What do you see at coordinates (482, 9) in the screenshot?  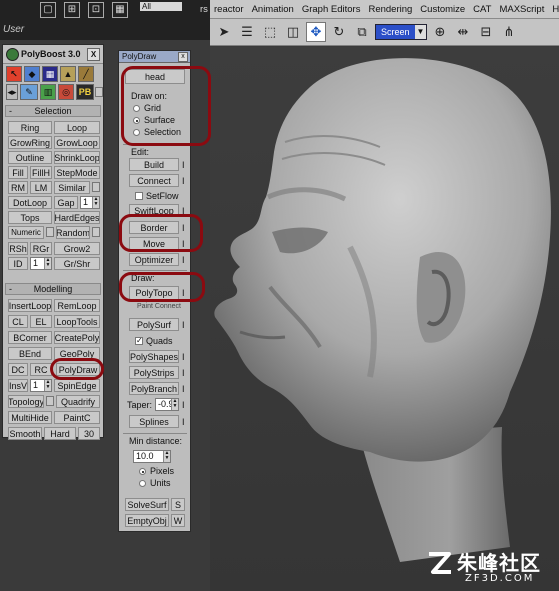 I see `menu-cat: CAT` at bounding box center [482, 9].